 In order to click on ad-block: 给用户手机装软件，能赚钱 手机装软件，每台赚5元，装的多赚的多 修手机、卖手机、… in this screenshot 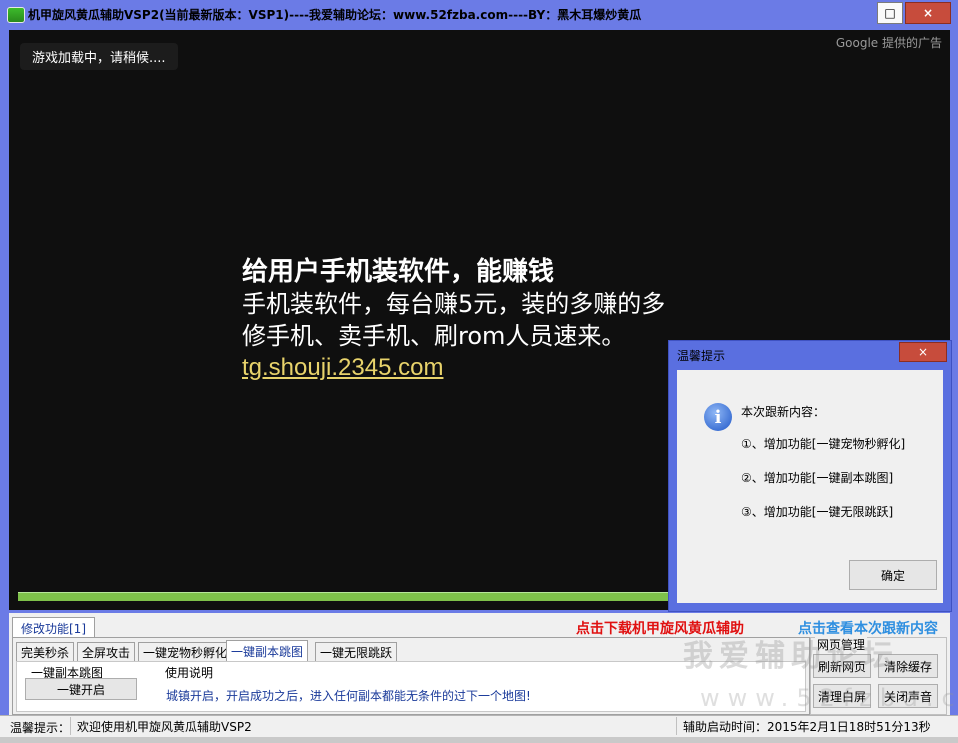, I will do `click(453, 320)`.